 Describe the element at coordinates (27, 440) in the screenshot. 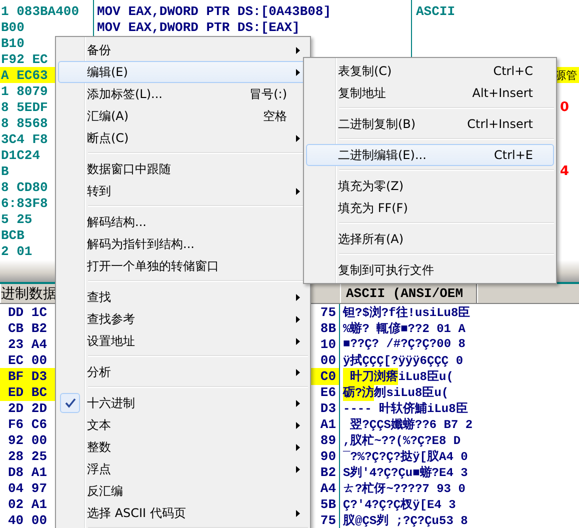

I see `hex-cell-text: 92 00` at that location.